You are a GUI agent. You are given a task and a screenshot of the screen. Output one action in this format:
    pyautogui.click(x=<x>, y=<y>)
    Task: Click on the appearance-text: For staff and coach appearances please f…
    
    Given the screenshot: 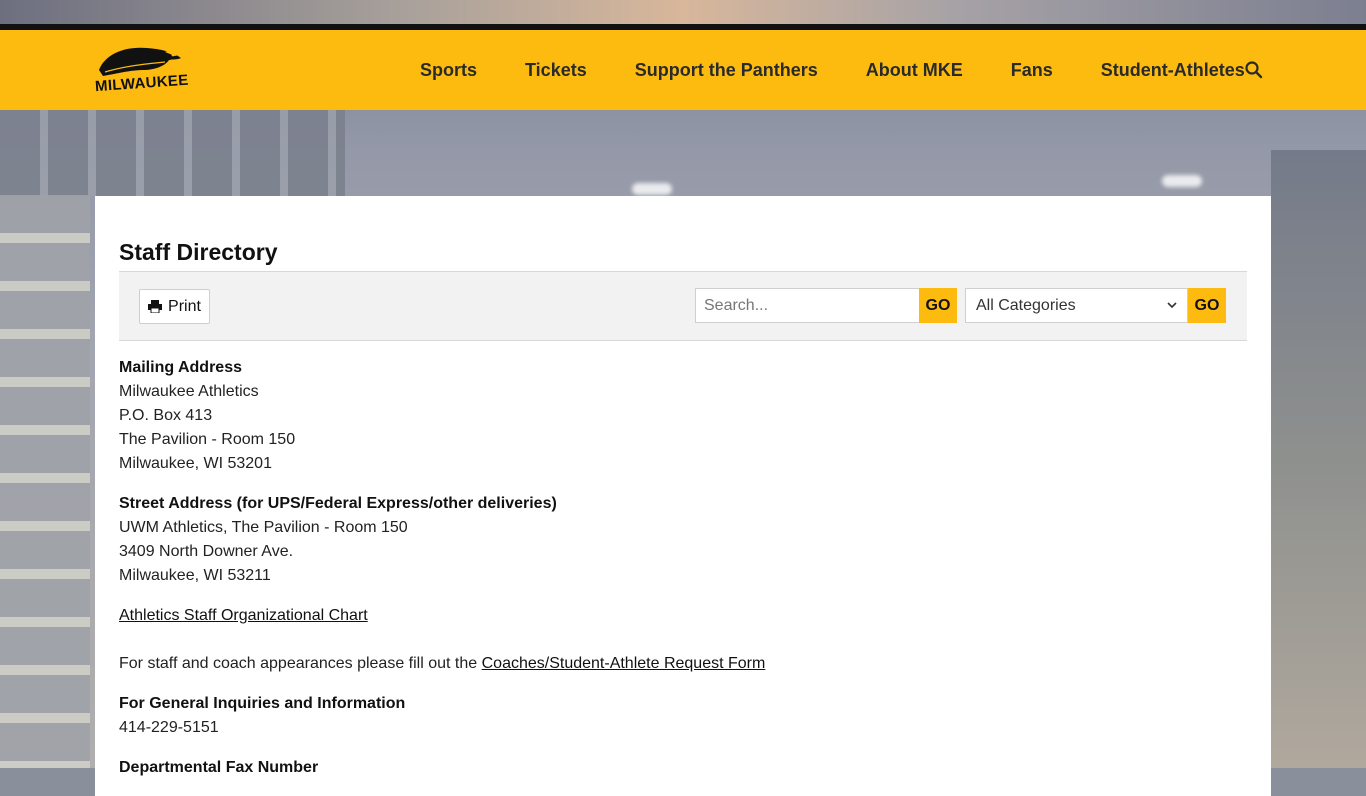 What is the action you would take?
    pyautogui.click(x=300, y=663)
    